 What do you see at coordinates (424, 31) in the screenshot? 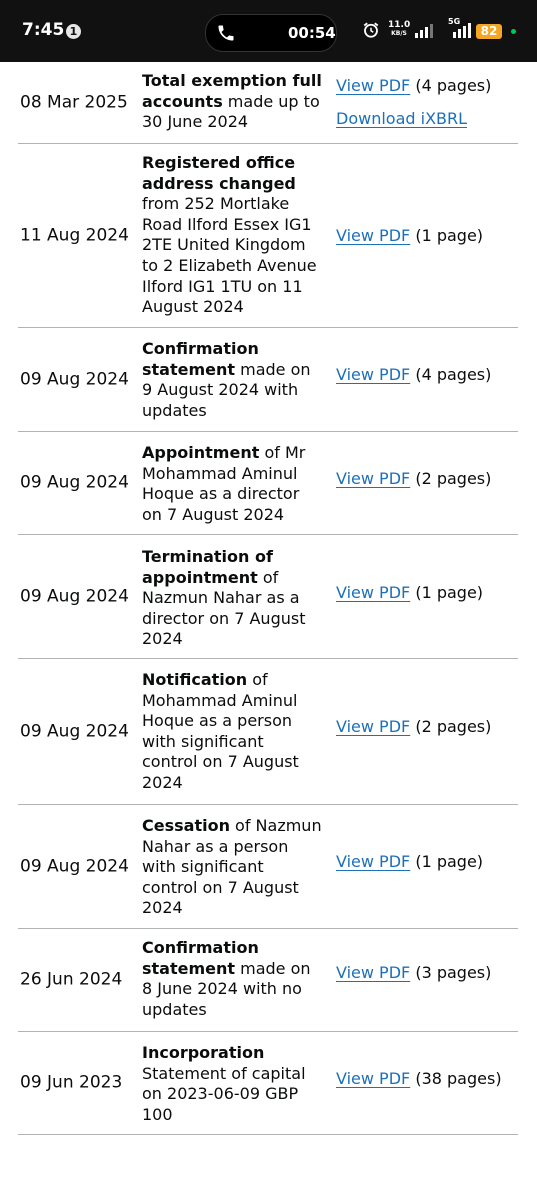
I see `signal-strength-icon` at bounding box center [424, 31].